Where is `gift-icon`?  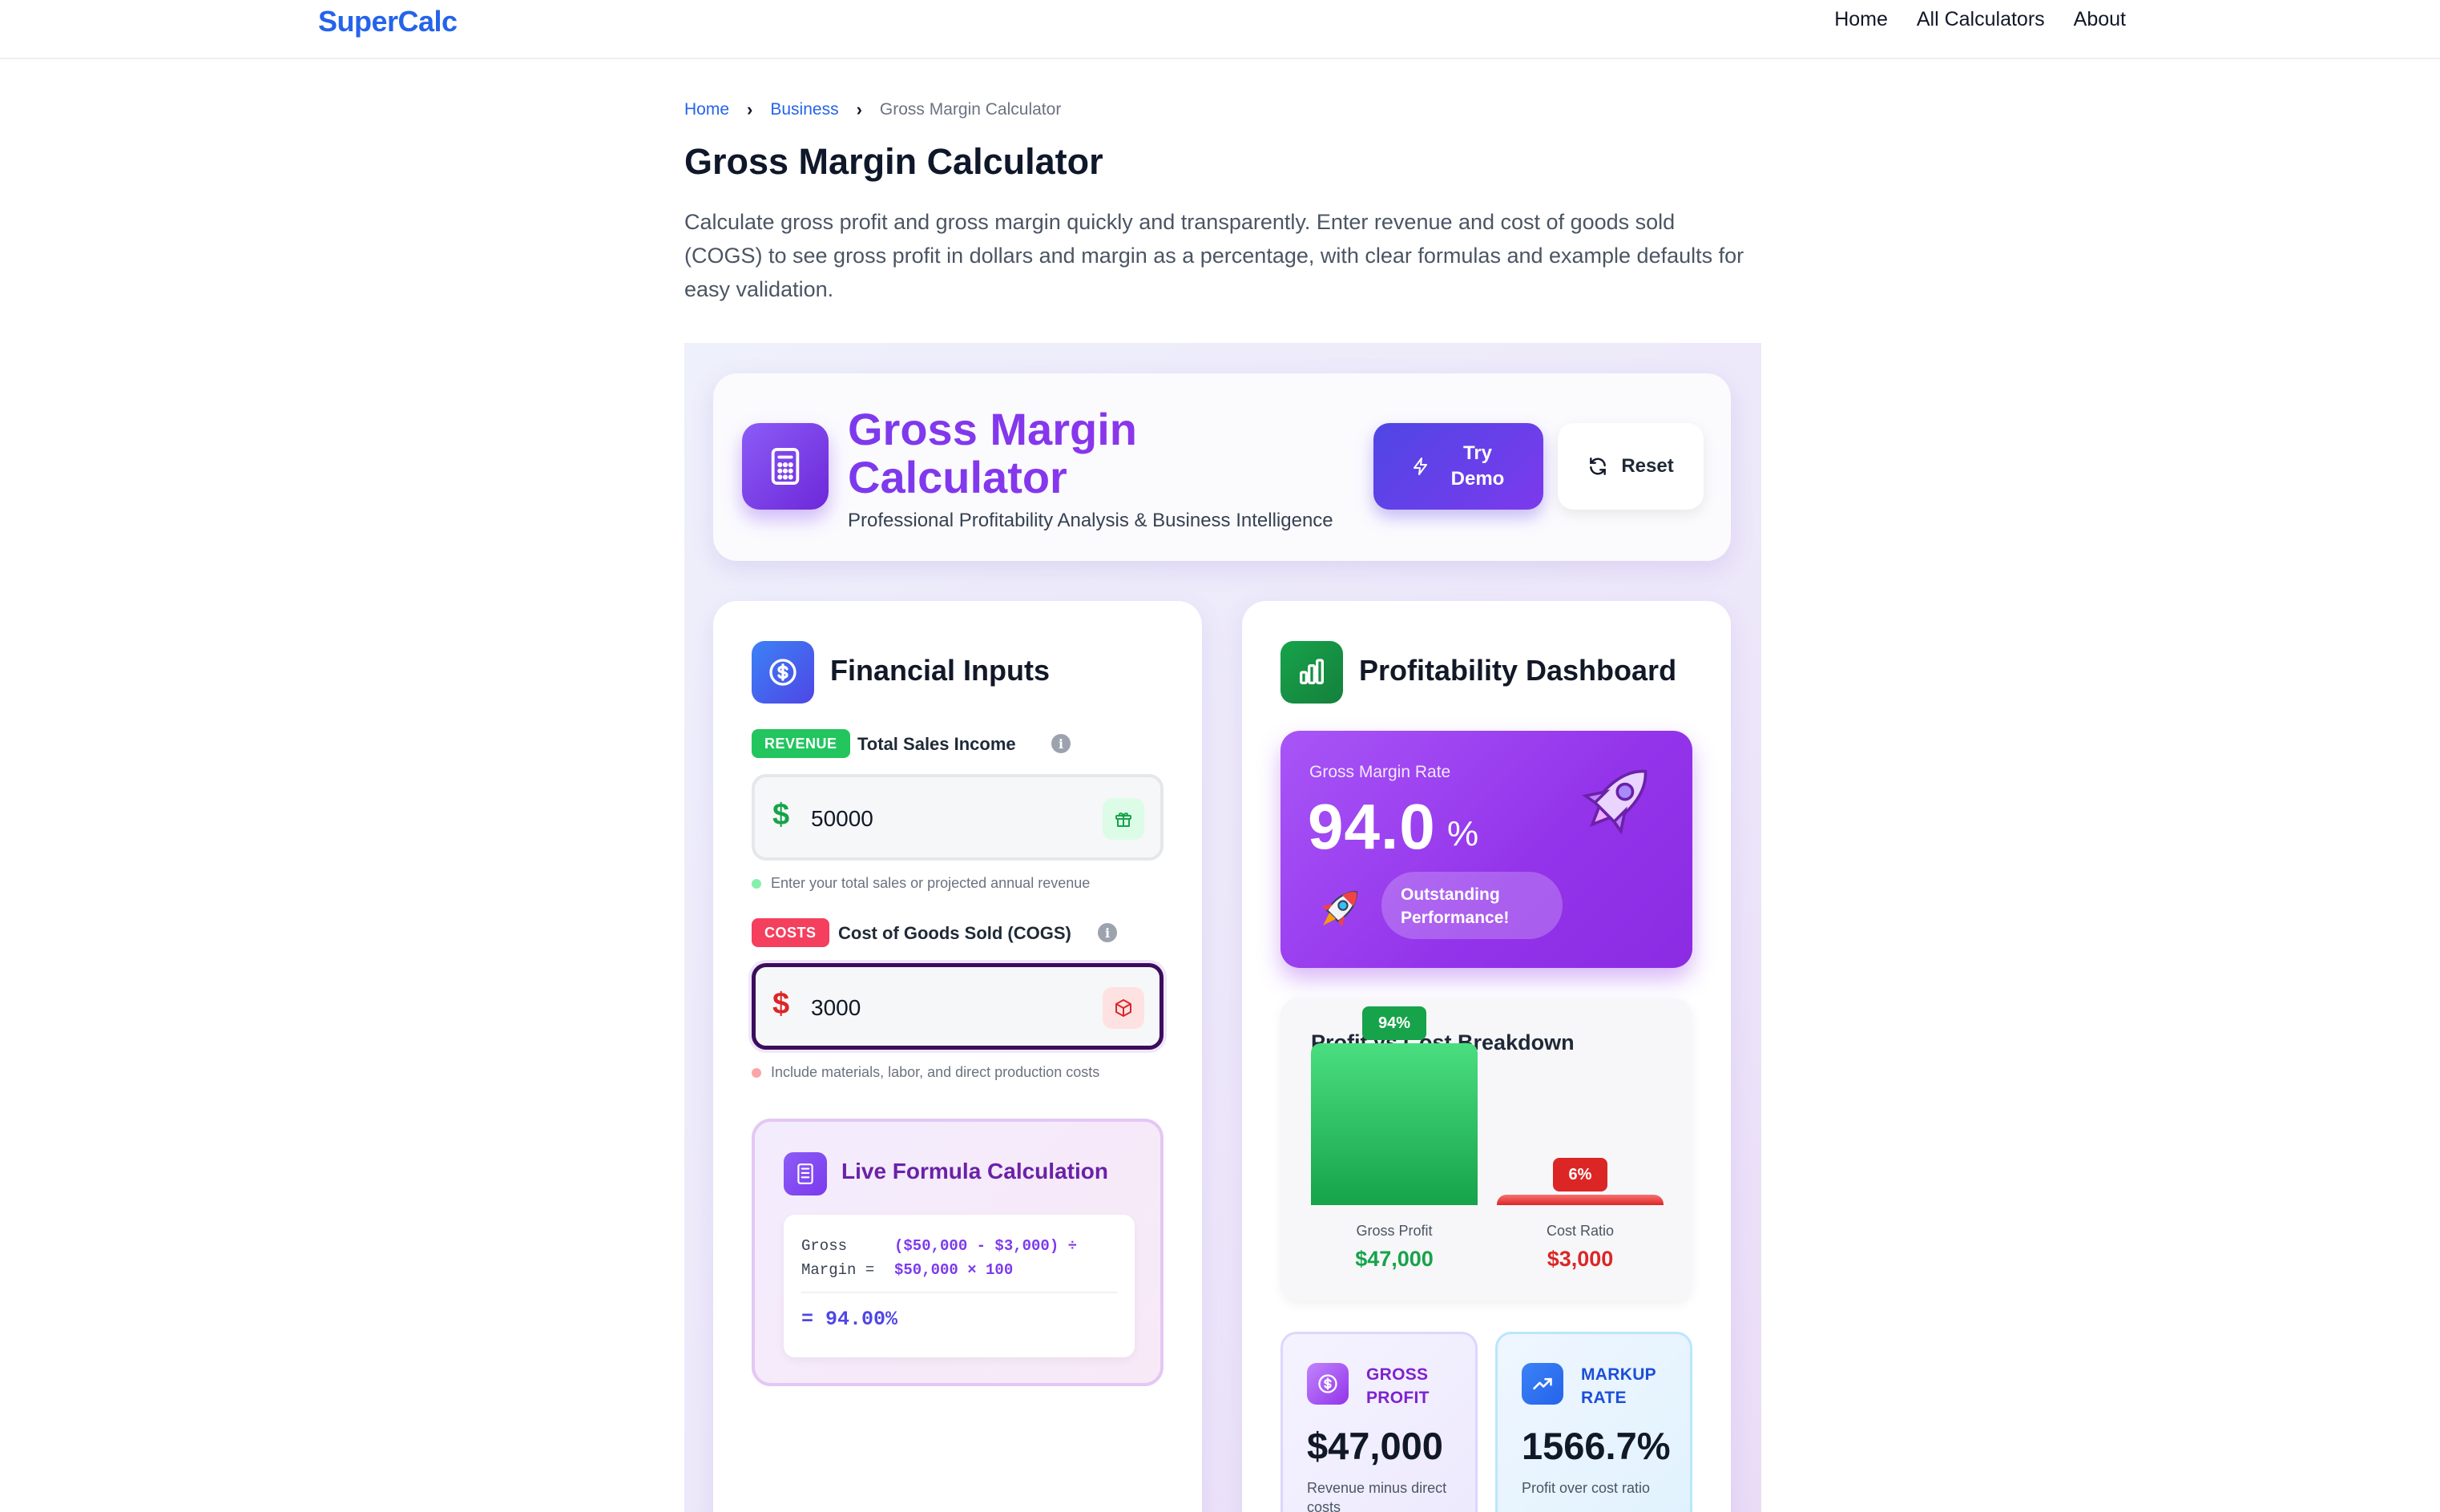 gift-icon is located at coordinates (1123, 819).